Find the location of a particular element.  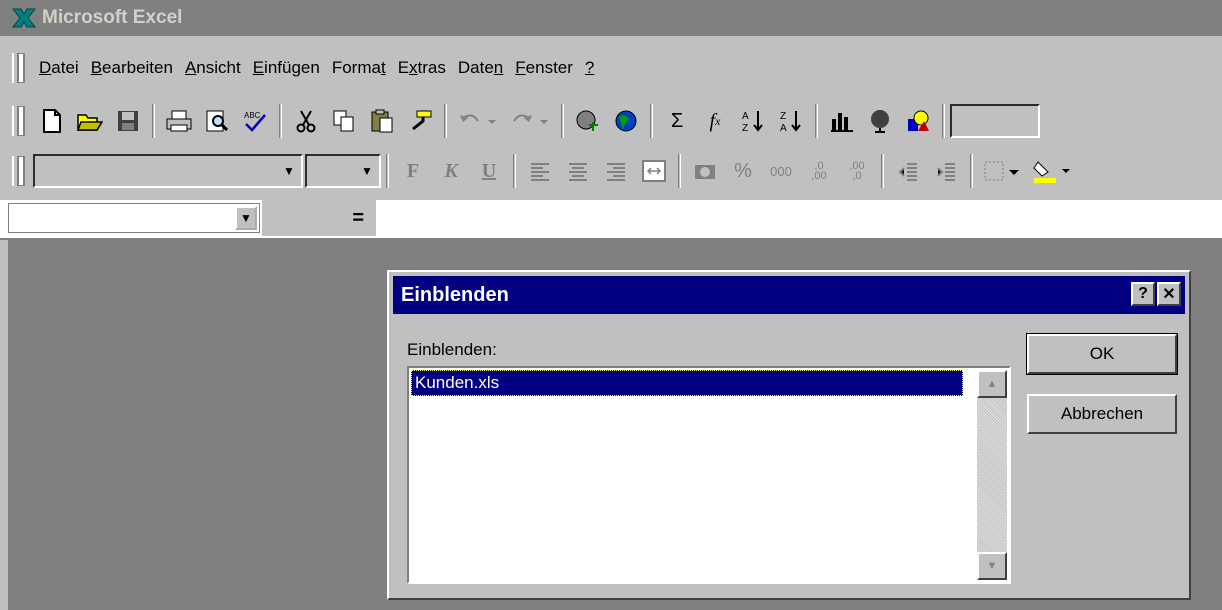

scroll-down-icon: ▼ is located at coordinates (992, 566).